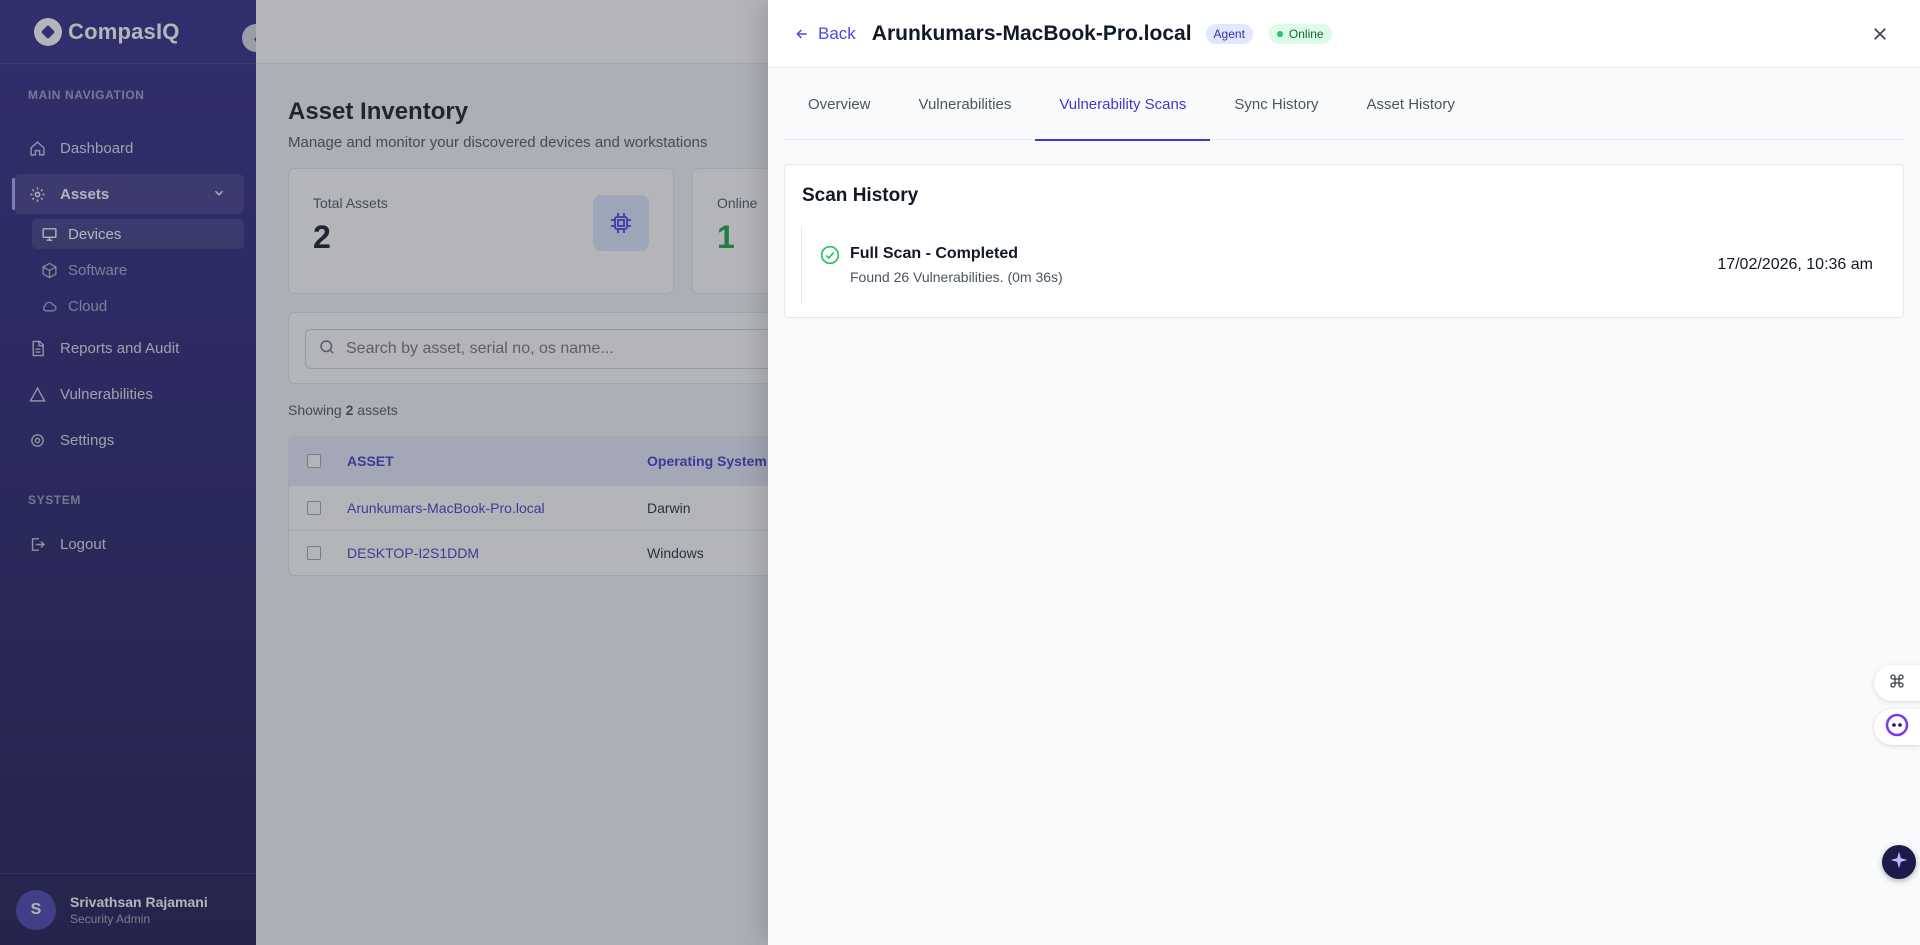 The width and height of the screenshot is (1920, 945). Describe the element at coordinates (1306, 33) in the screenshot. I see `status-label: Online` at that location.